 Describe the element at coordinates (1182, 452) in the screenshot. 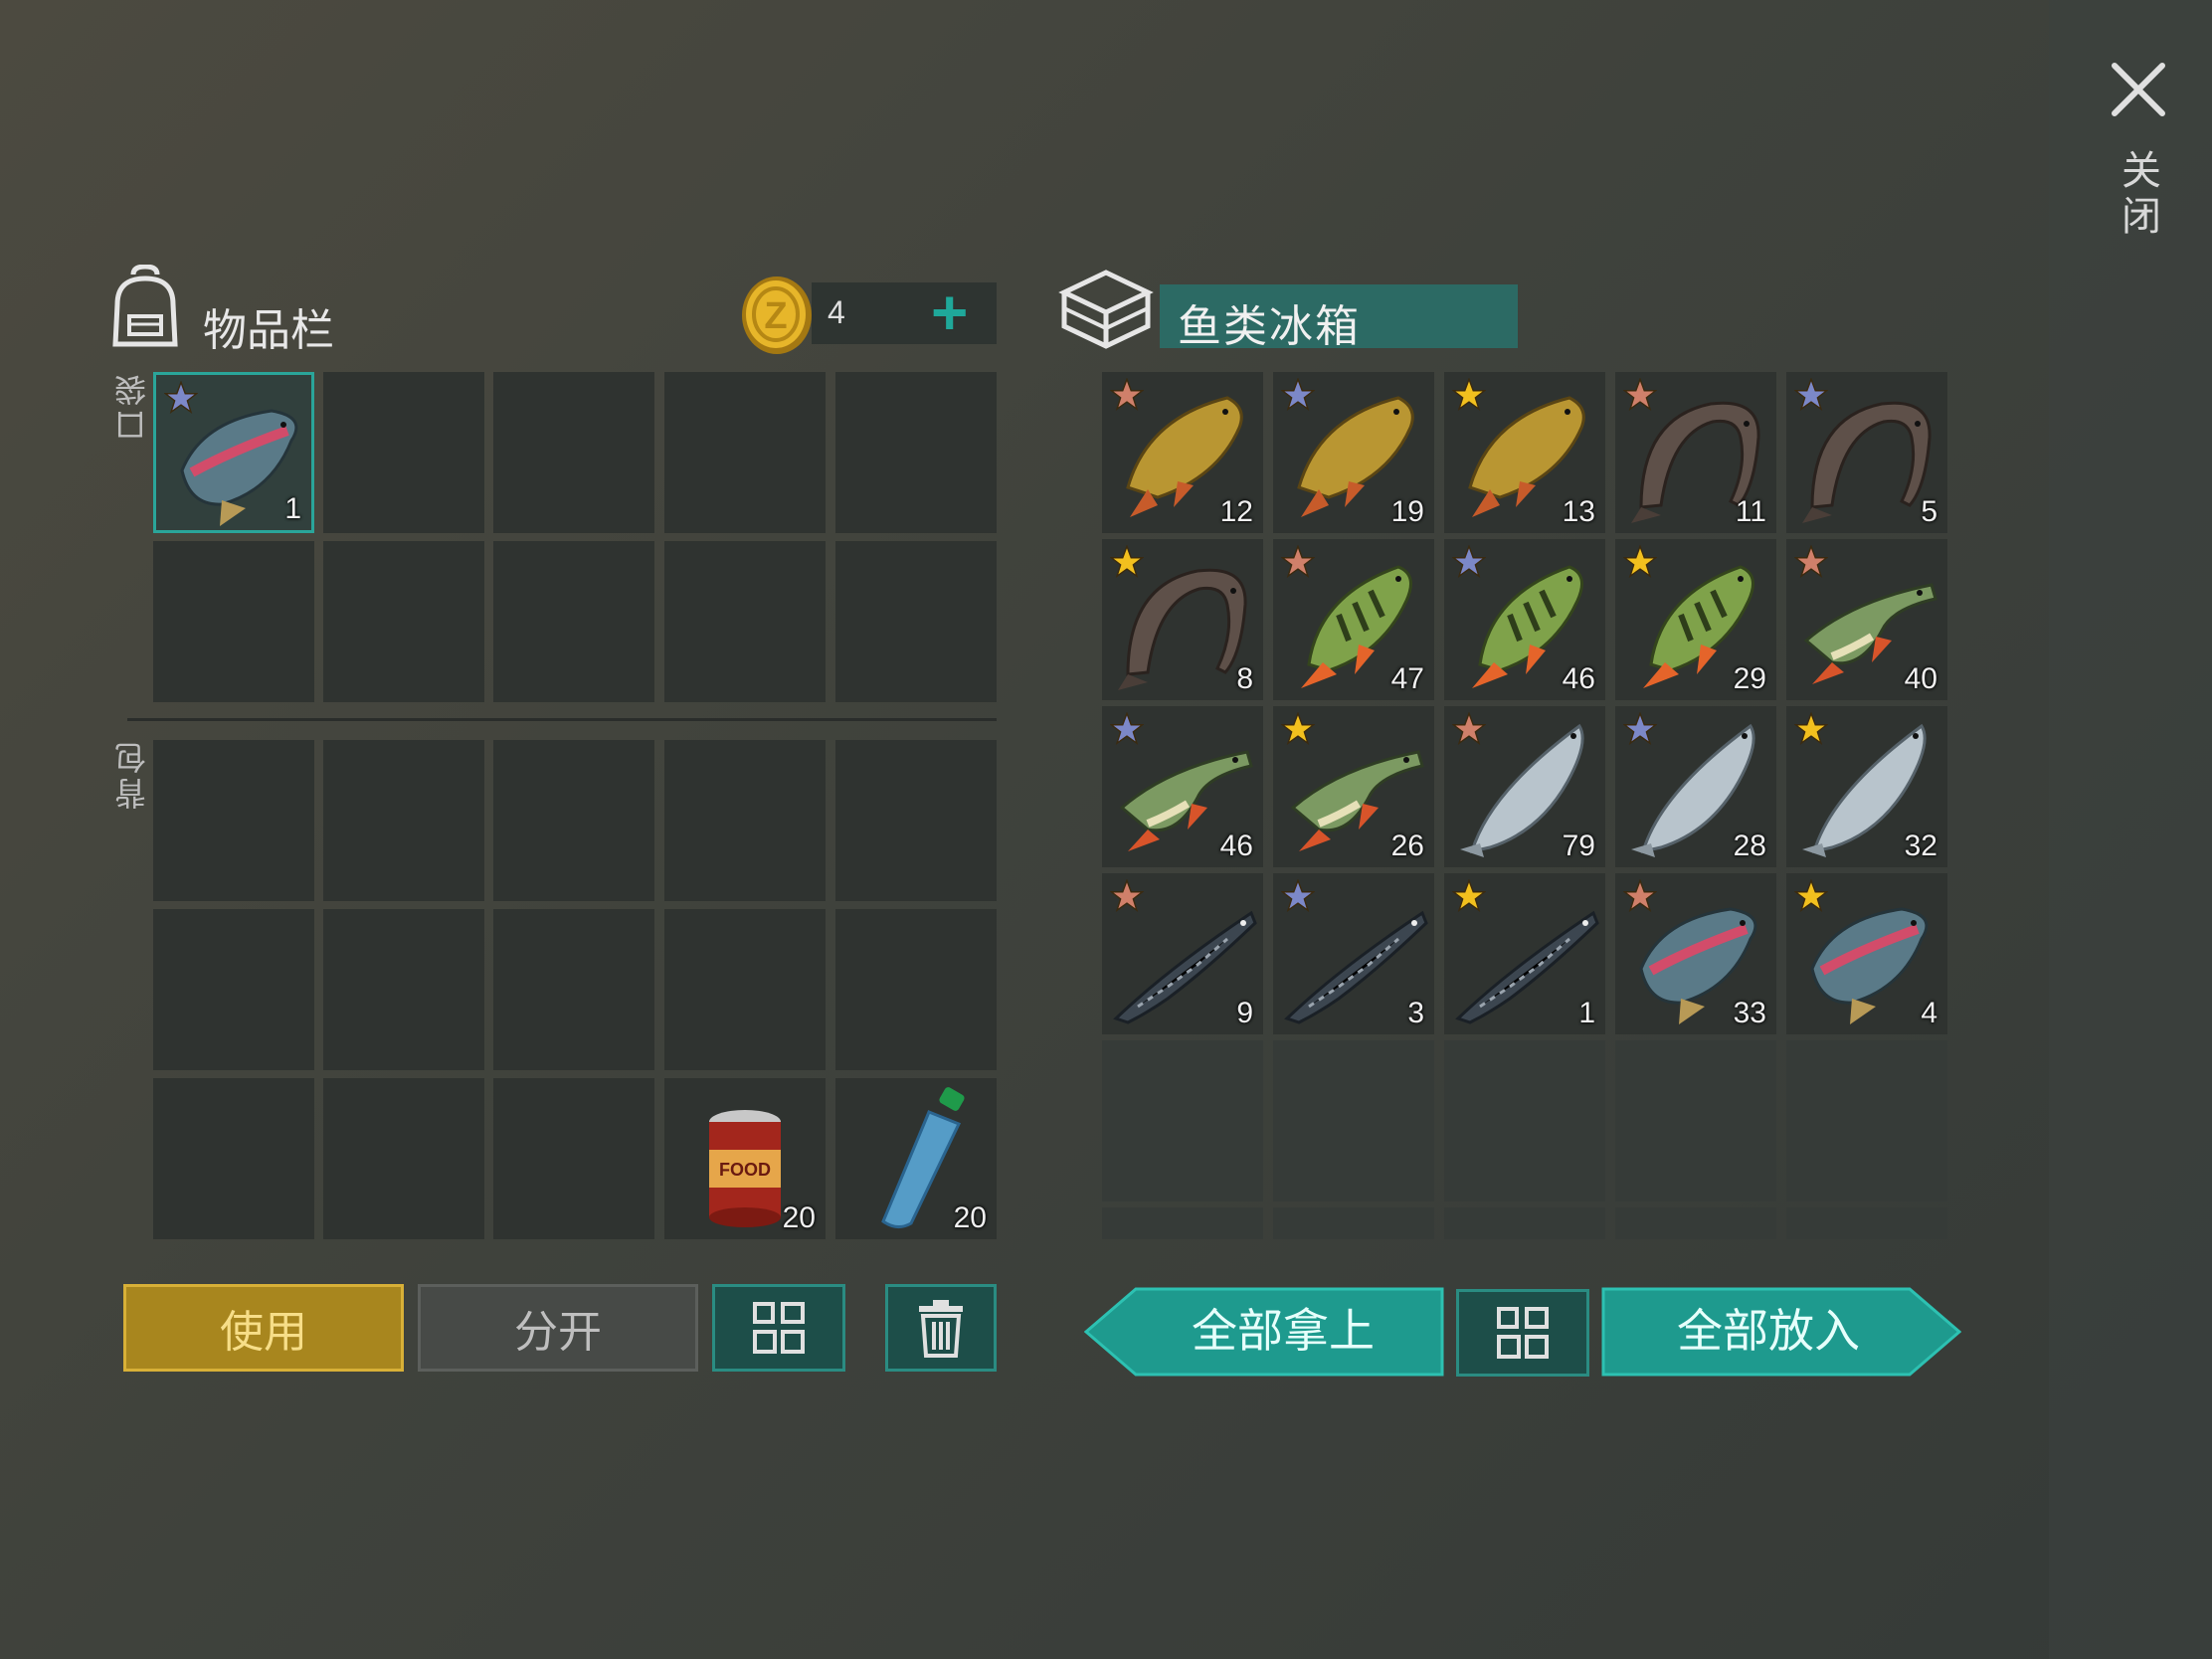

I see `item-slot: 12` at that location.